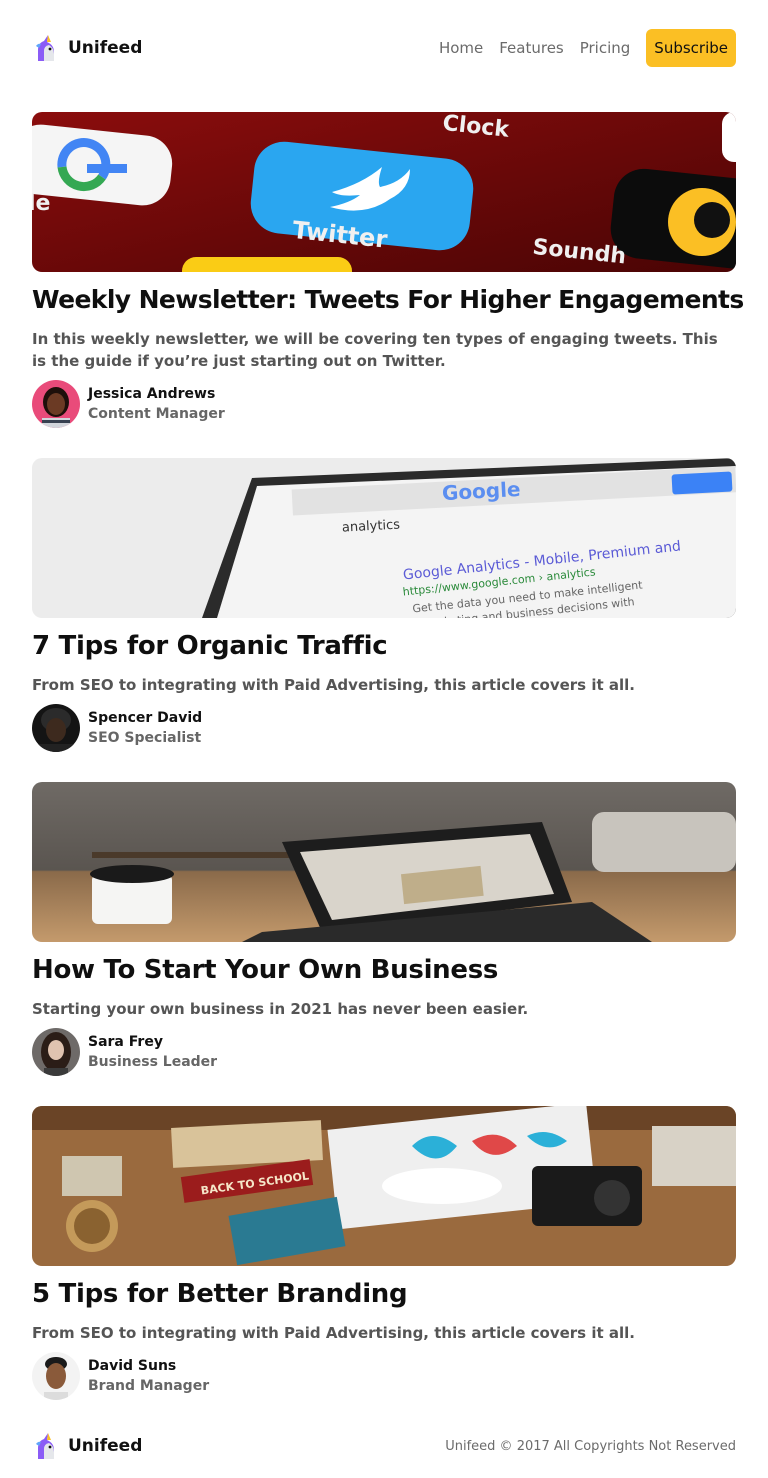 Image resolution: width=768 pixels, height=1478 pixels. I want to click on footer-brand: Unifeed, so click(87, 1446).